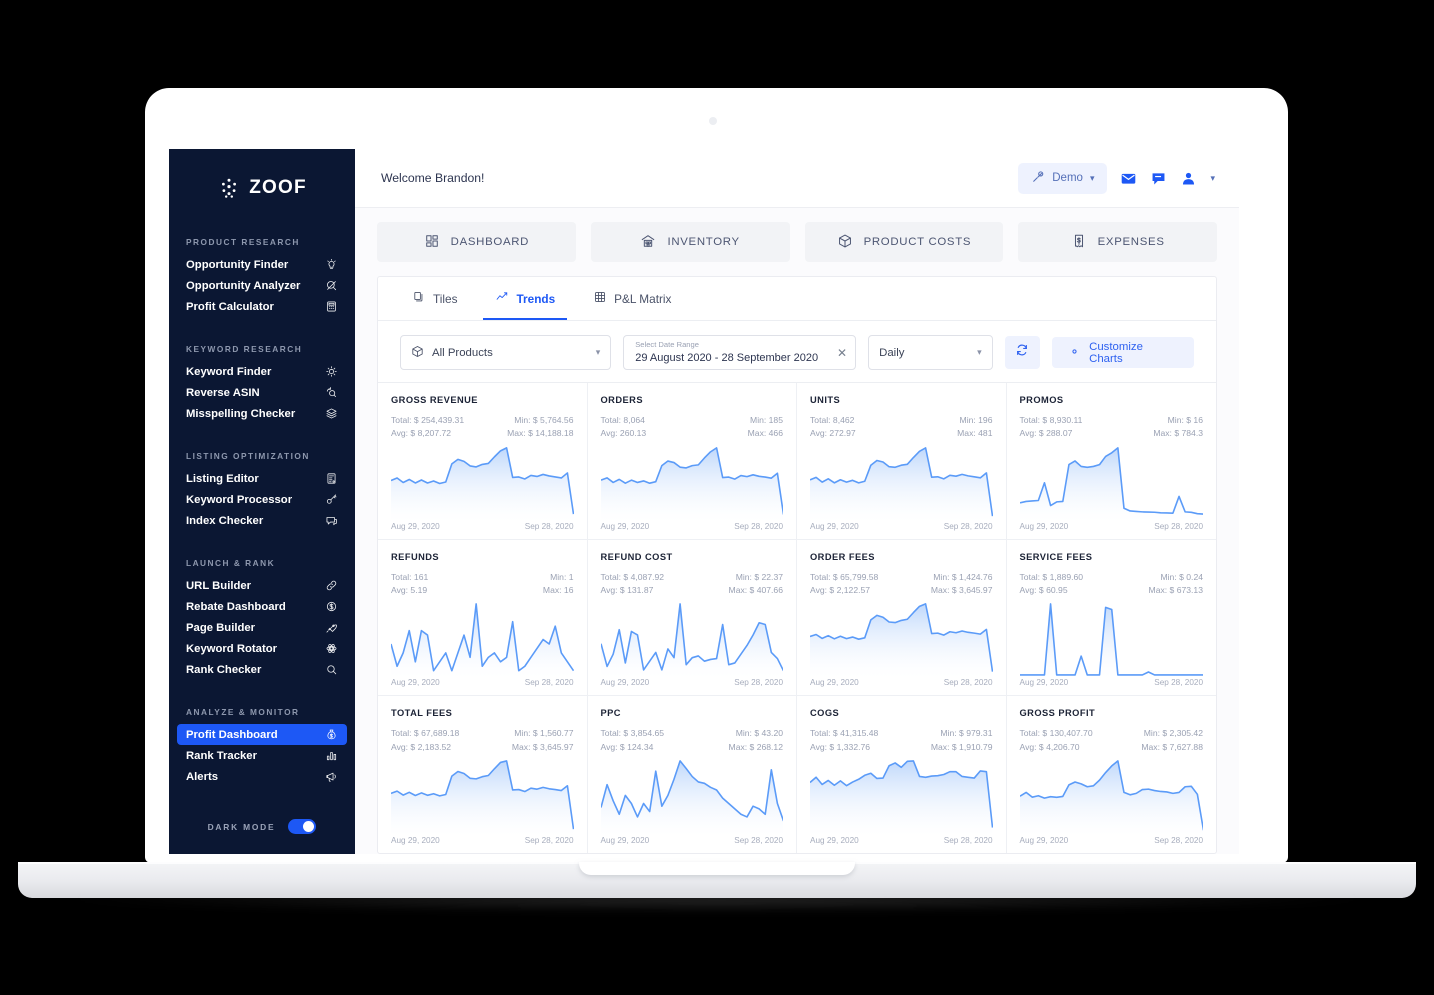 This screenshot has width=1434, height=995. Describe the element at coordinates (262, 648) in the screenshot. I see `sidebar-item-keyword-rotator: Keyword Rotator` at that location.